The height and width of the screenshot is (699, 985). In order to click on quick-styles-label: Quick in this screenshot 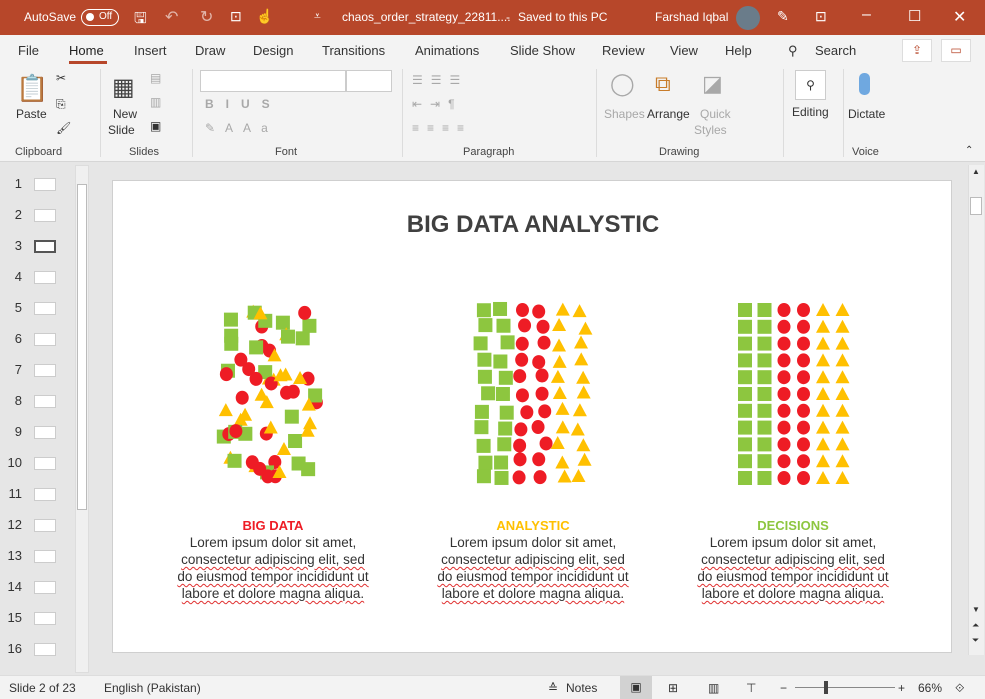, I will do `click(715, 114)`.